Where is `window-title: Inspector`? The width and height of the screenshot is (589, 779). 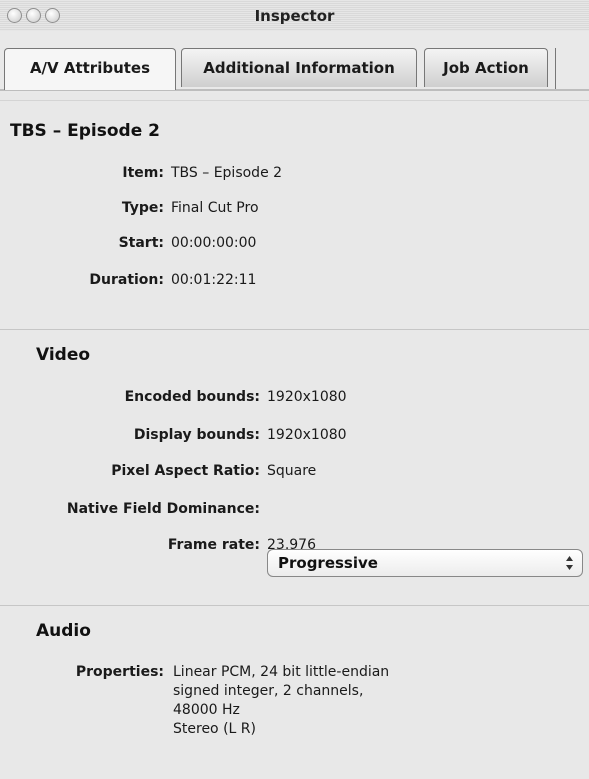
window-title: Inspector is located at coordinates (294, 16).